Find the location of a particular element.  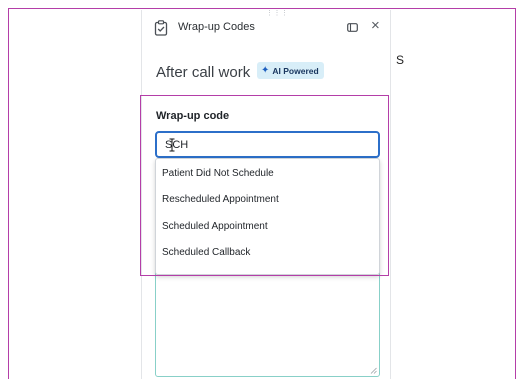

sparkle-icon: ✦ is located at coordinates (265, 70).